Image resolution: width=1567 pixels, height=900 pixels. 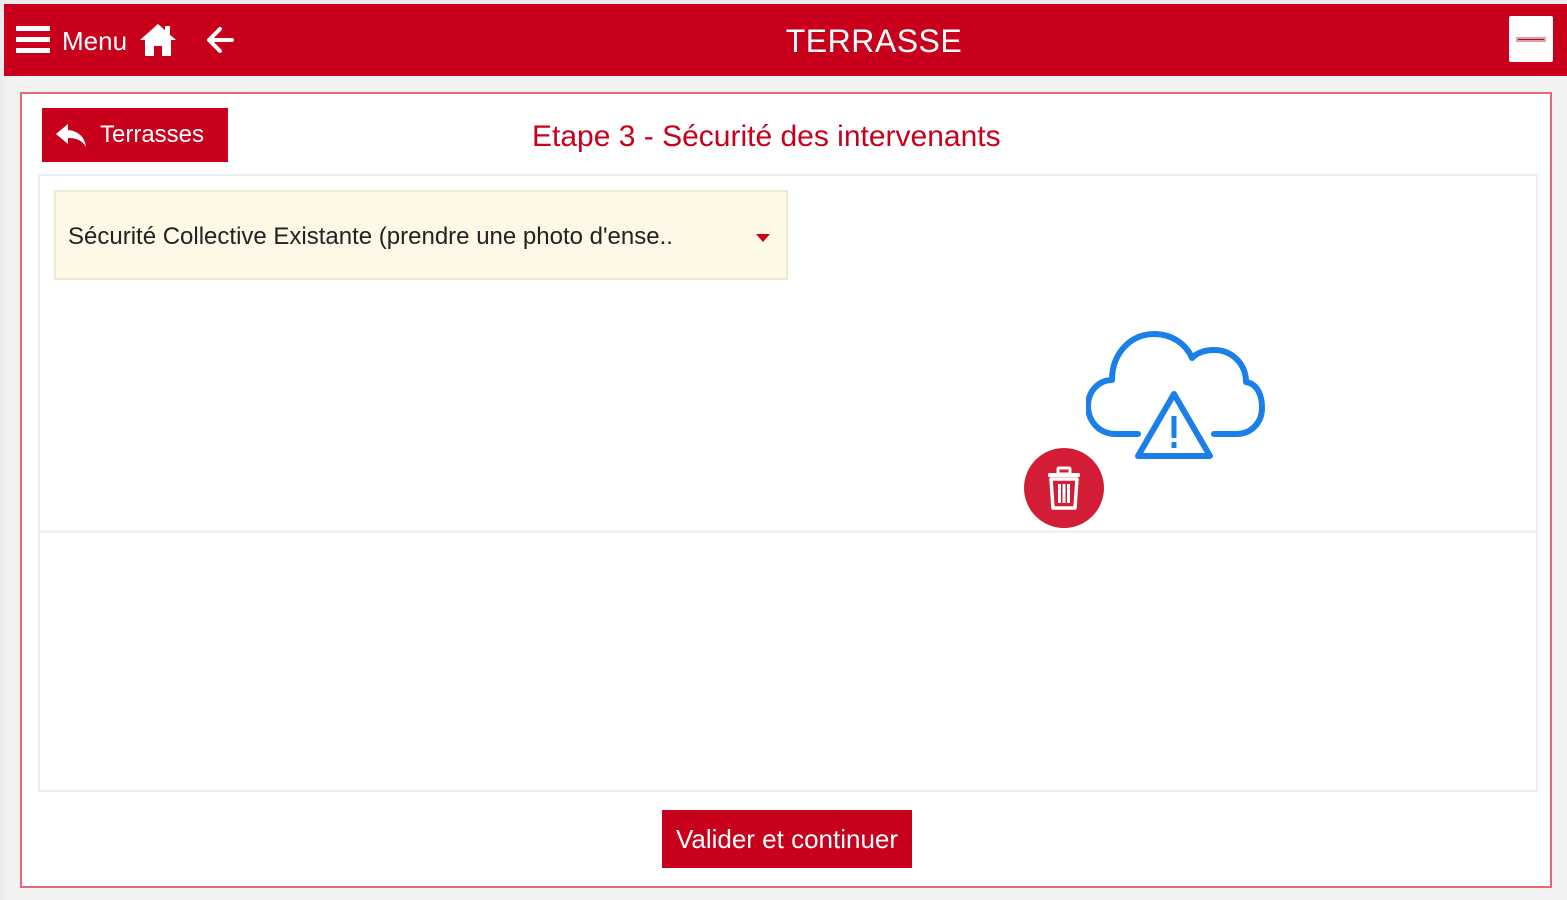 I want to click on company-logo, so click(x=1531, y=39).